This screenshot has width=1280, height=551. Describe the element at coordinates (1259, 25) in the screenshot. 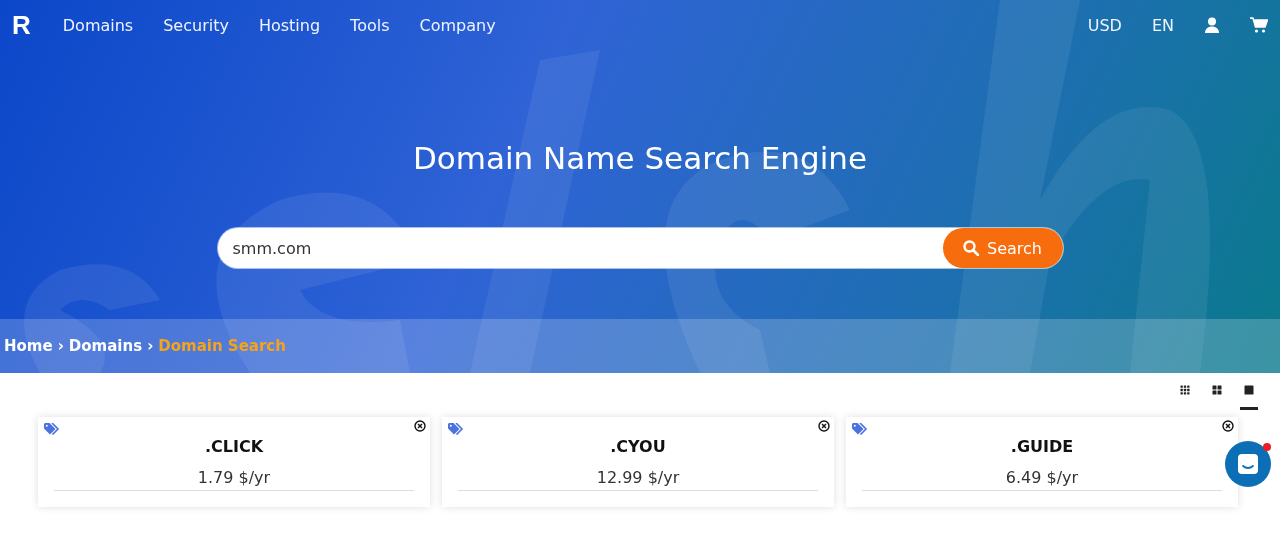

I see `cart-icon` at that location.